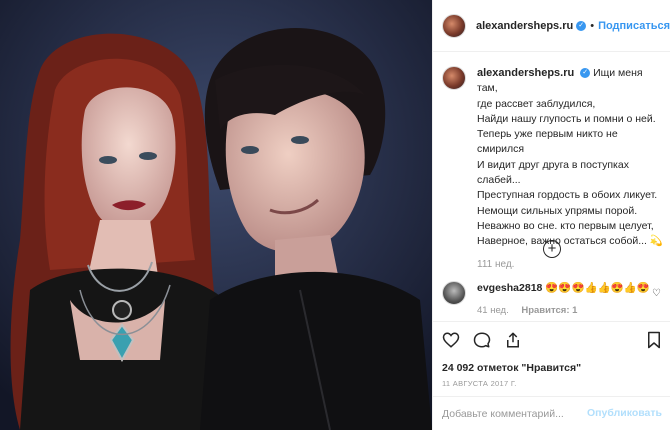 Image resolution: width=670 pixels, height=430 pixels. Describe the element at coordinates (654, 340) in the screenshot. I see `bookmark-icon` at that location.